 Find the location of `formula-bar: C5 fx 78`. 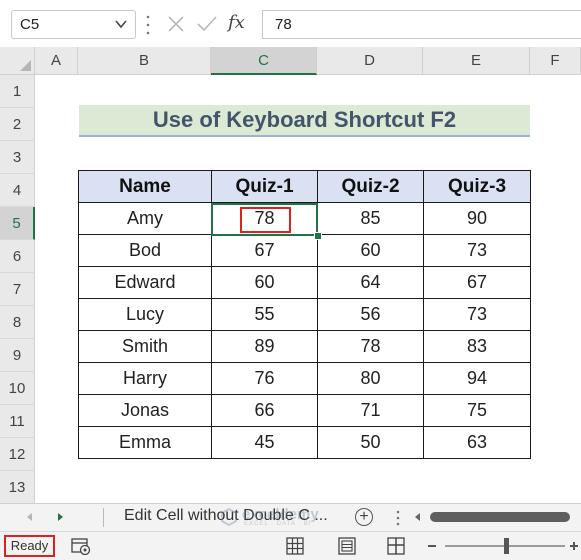

formula-bar: C5 fx 78 is located at coordinates (290, 24).